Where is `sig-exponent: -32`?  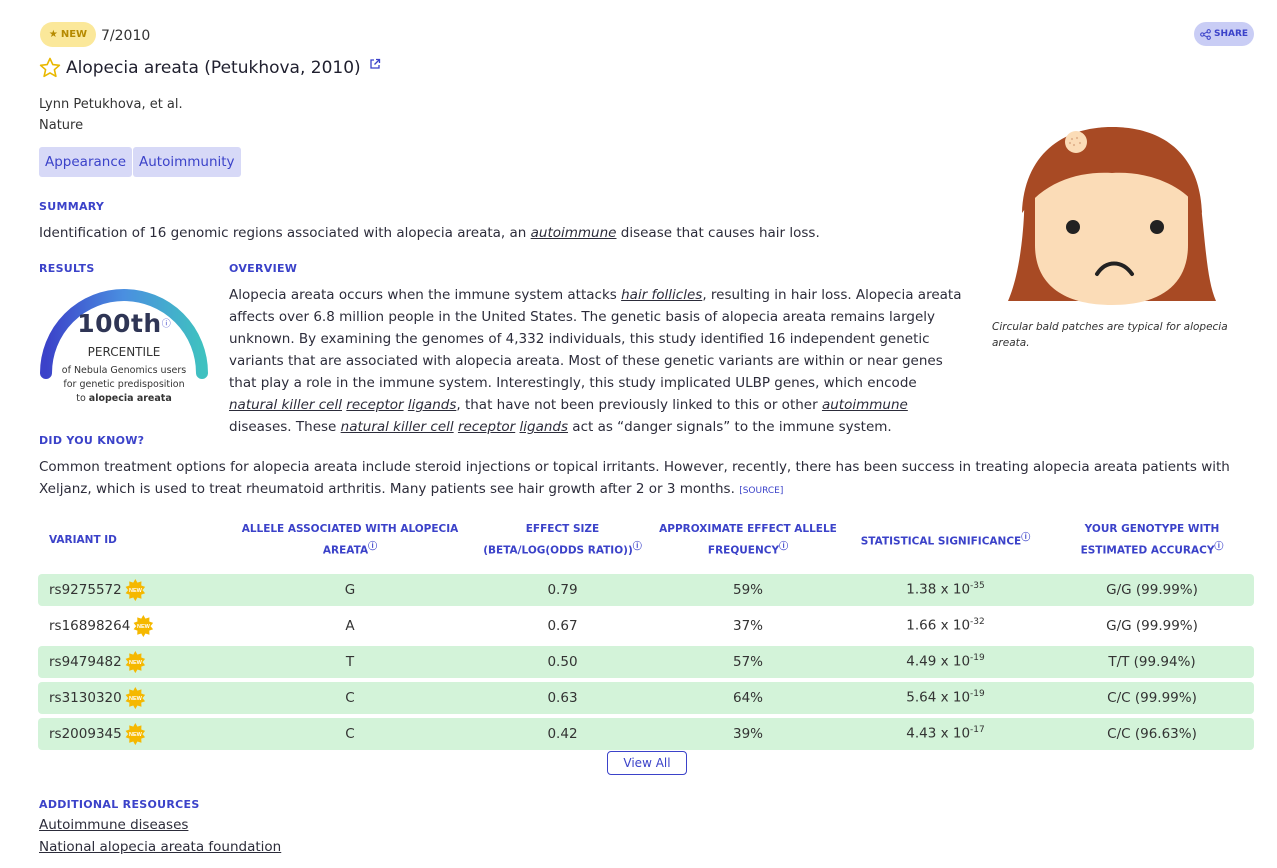
sig-exponent: -32 is located at coordinates (977, 622).